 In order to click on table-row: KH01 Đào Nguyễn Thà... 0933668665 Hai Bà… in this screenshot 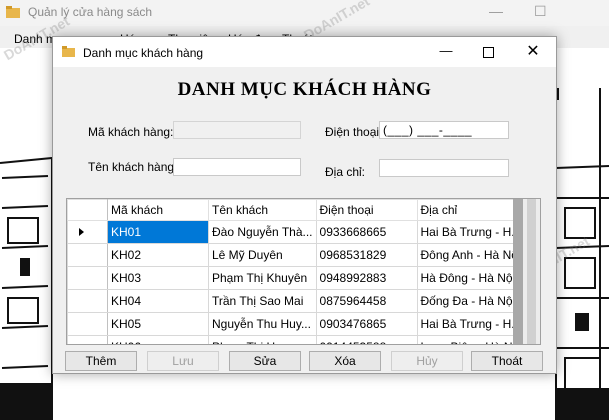, I will do `click(296, 232)`.